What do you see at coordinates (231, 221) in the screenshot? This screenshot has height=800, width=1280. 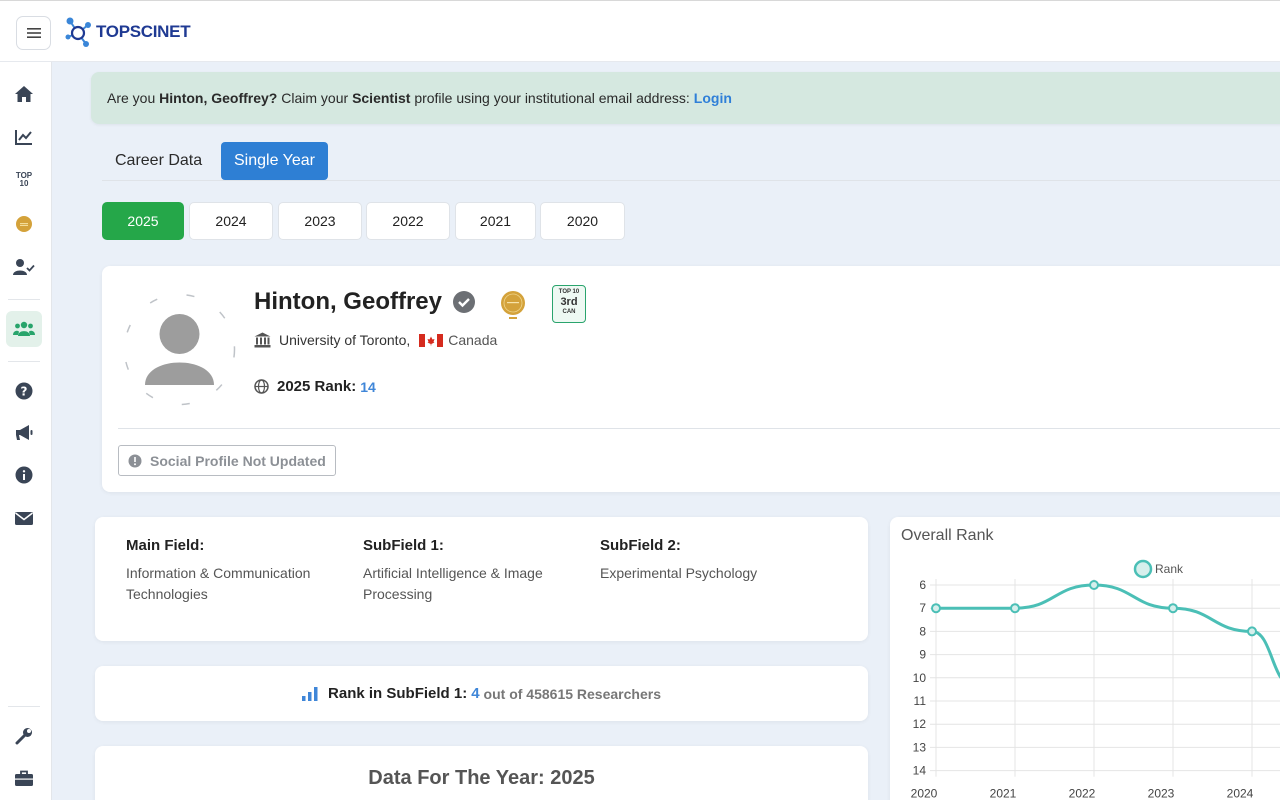 I see `year-button-2024: 2024` at bounding box center [231, 221].